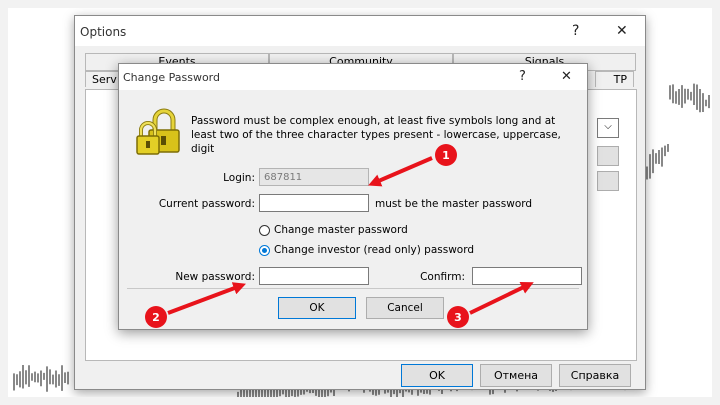 Image resolution: width=720 pixels, height=405 pixels. Describe the element at coordinates (374, 250) in the screenshot. I see `radio-investor-label: Change investor (read only) password` at that location.